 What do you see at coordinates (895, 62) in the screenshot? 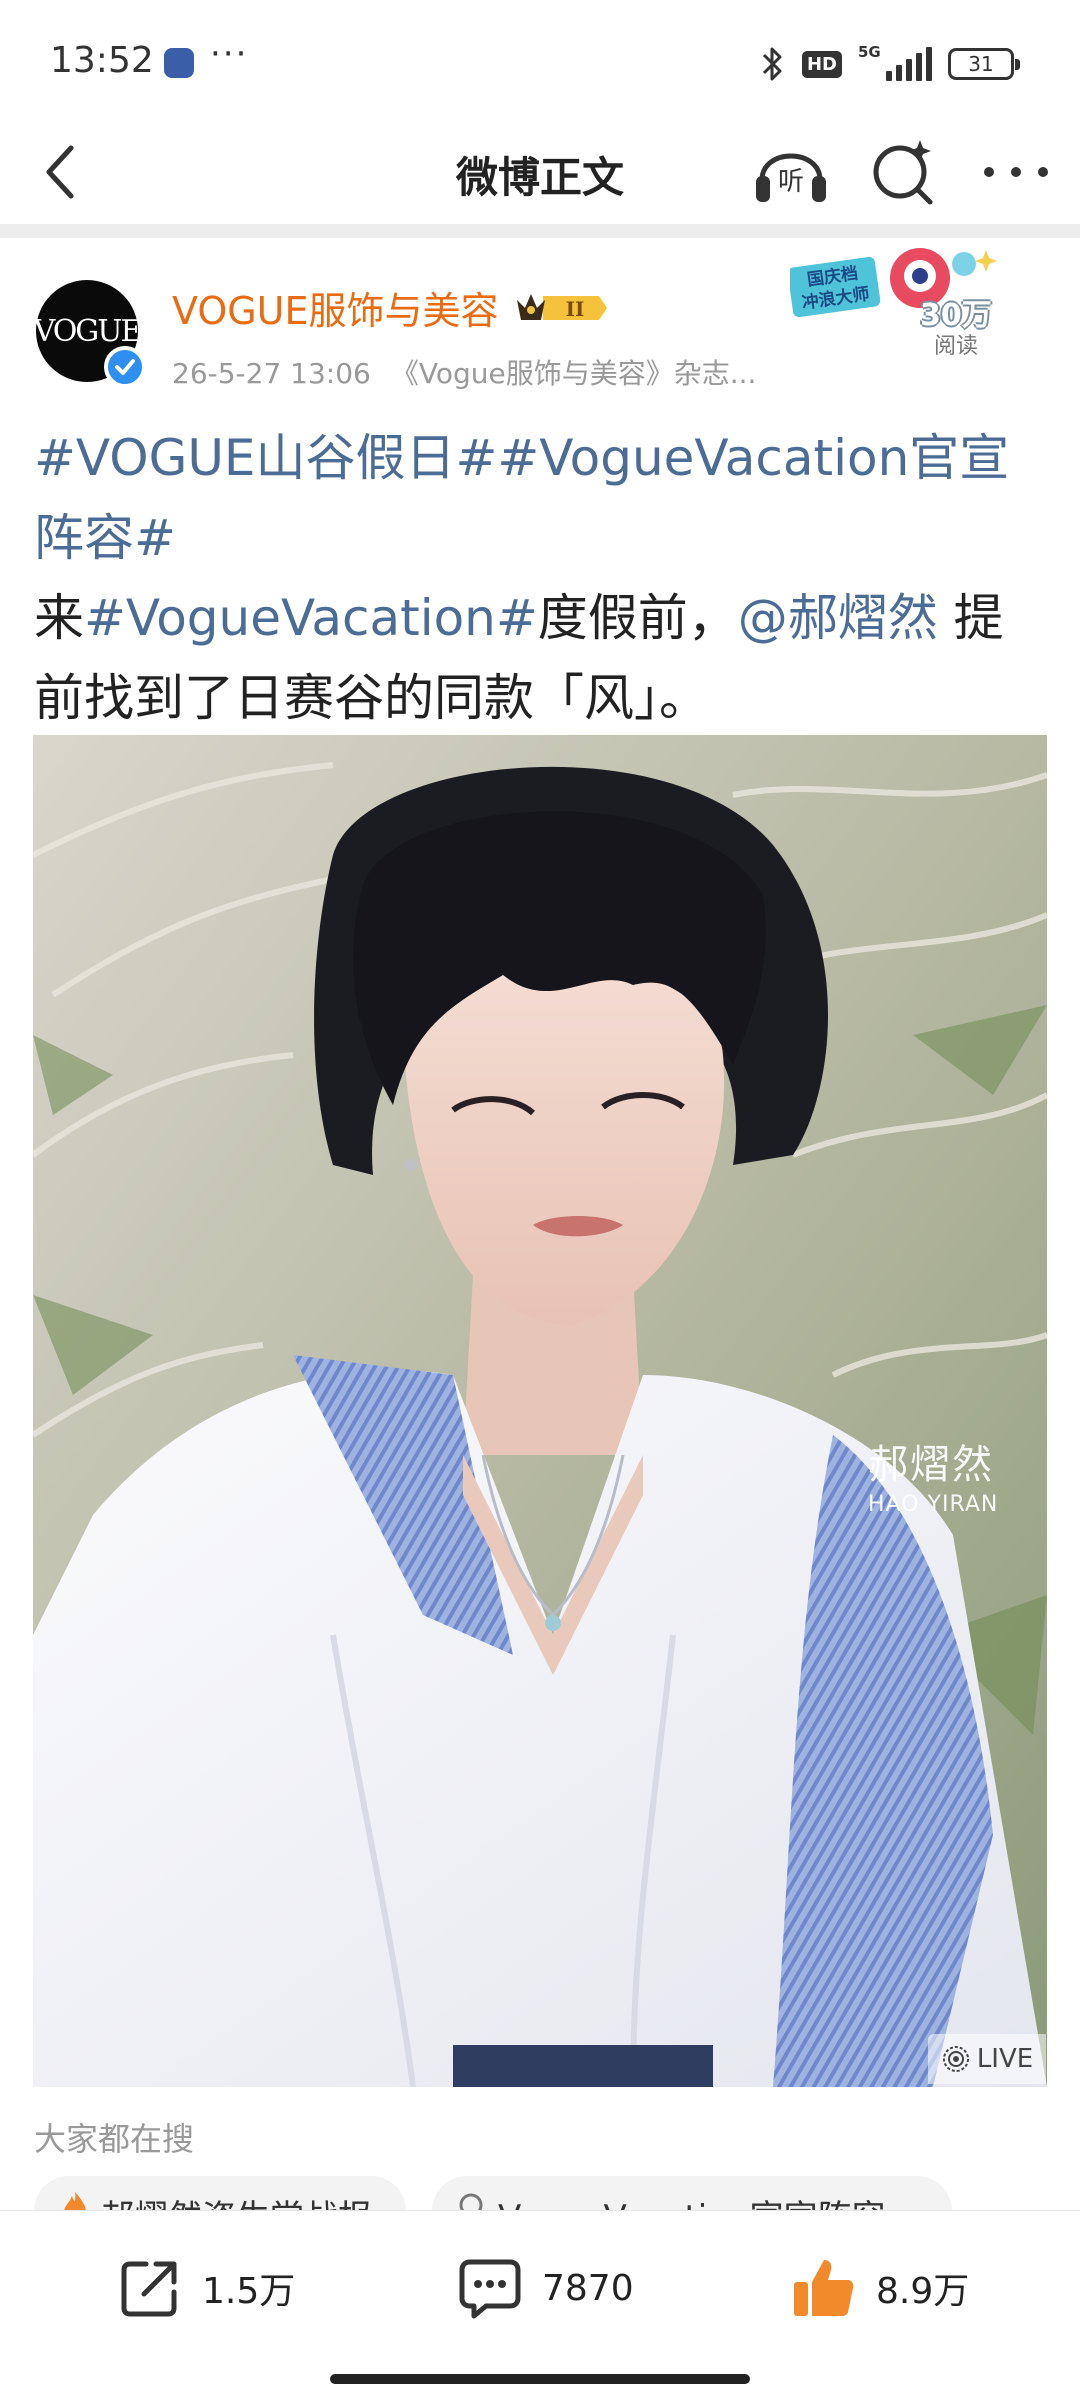
I see `signal-icon: 5G` at bounding box center [895, 62].